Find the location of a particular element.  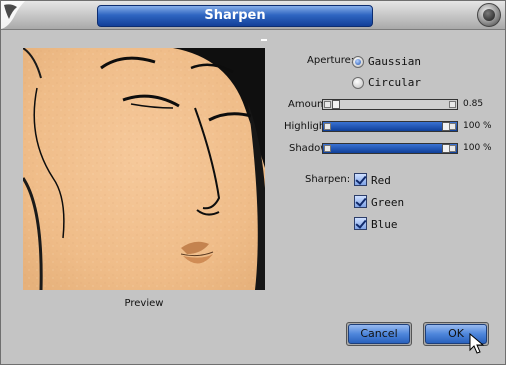

window-title: Sharpen is located at coordinates (235, 16).